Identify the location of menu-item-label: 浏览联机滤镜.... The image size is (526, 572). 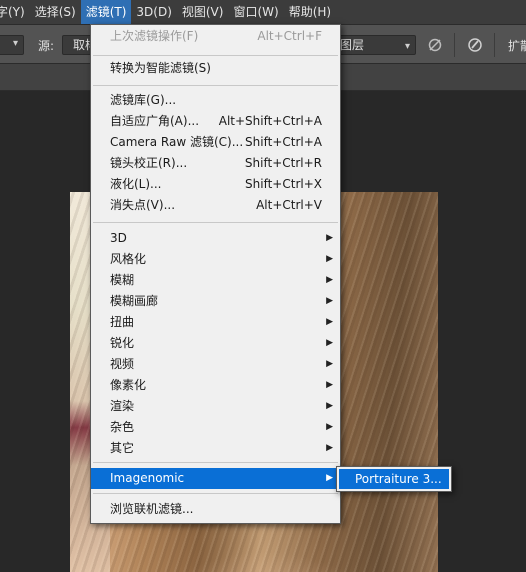
(152, 509).